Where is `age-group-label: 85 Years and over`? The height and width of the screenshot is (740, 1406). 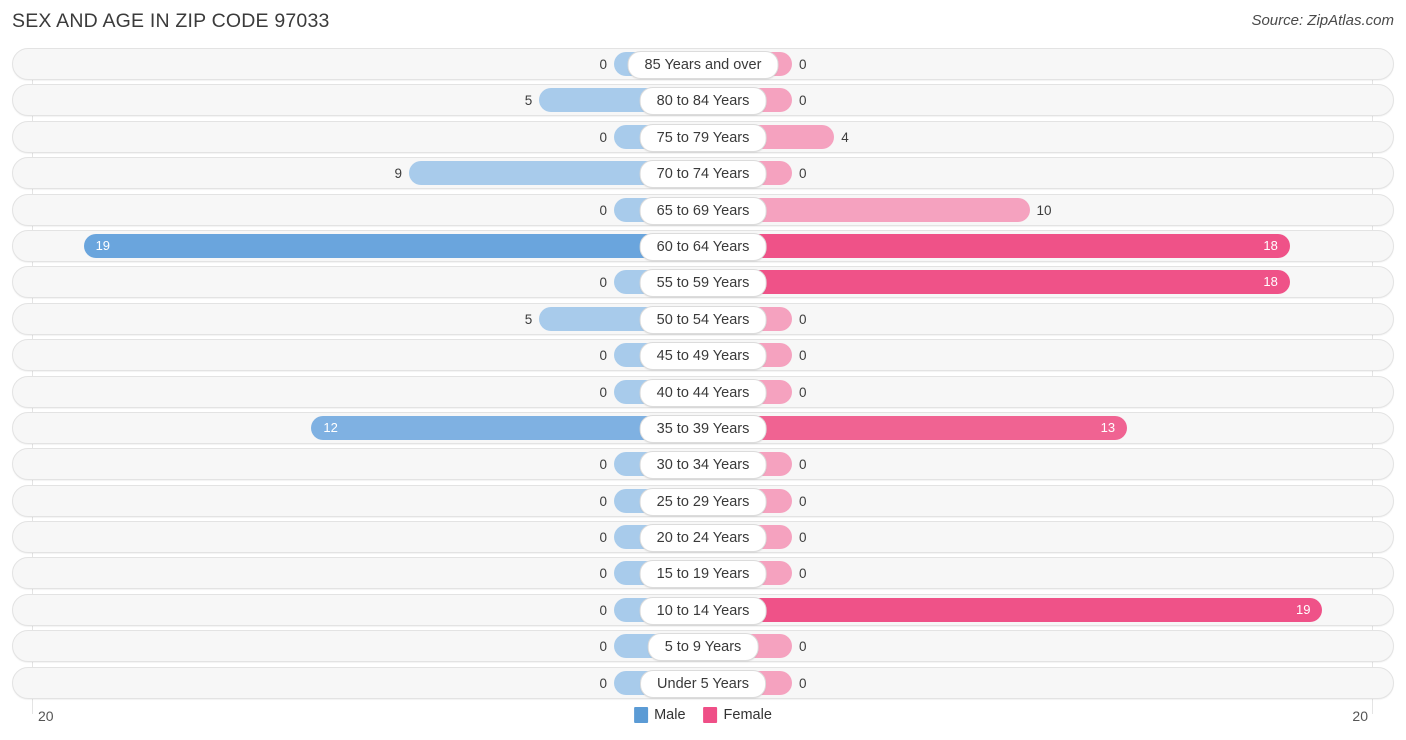 age-group-label: 85 Years and over is located at coordinates (703, 65).